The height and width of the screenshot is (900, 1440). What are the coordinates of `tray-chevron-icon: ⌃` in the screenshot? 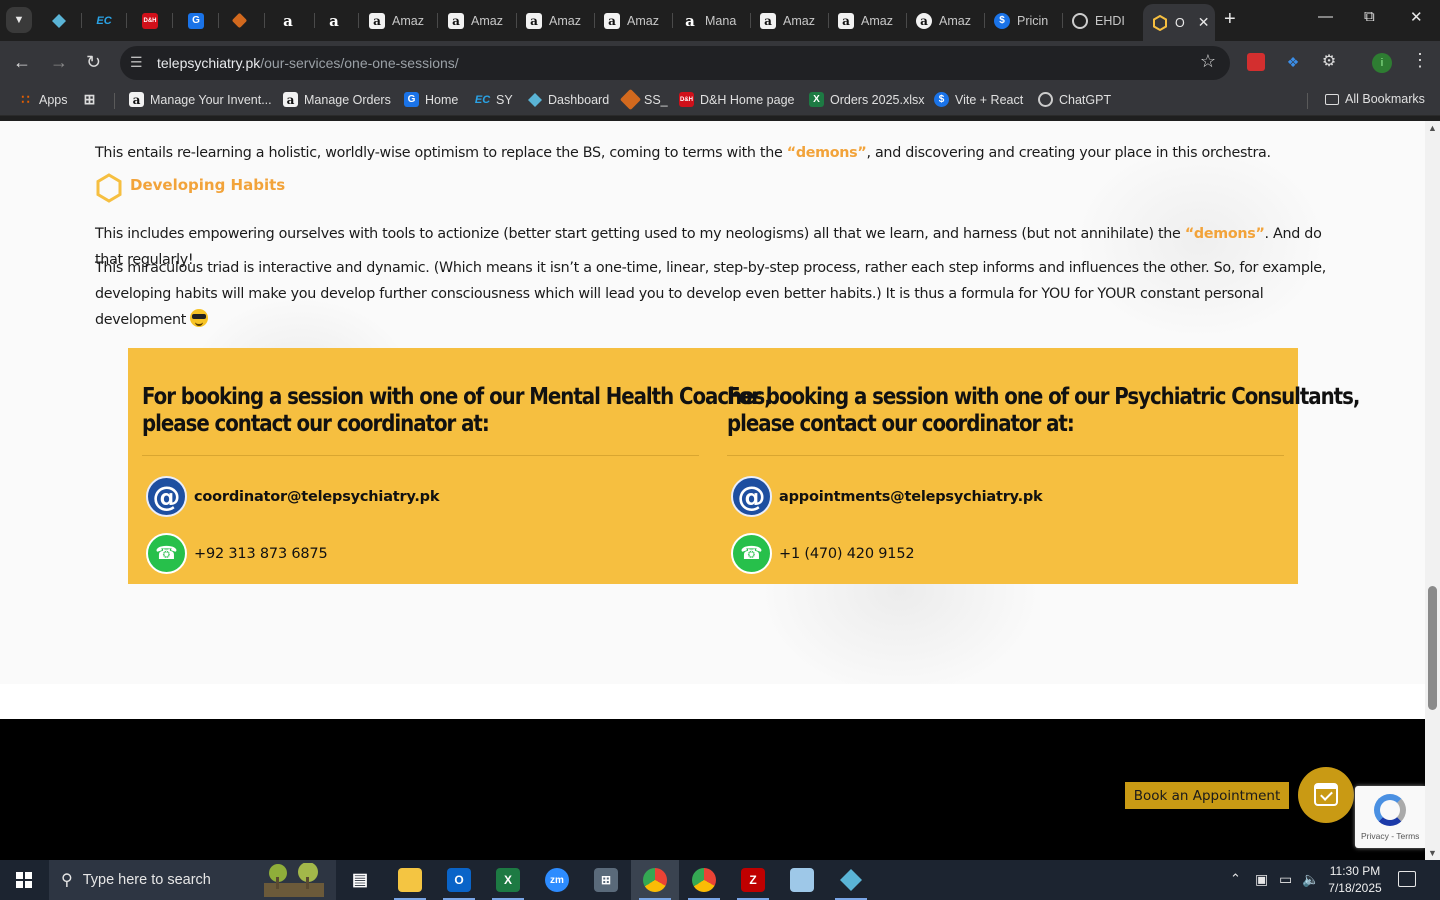 It's located at (1235, 879).